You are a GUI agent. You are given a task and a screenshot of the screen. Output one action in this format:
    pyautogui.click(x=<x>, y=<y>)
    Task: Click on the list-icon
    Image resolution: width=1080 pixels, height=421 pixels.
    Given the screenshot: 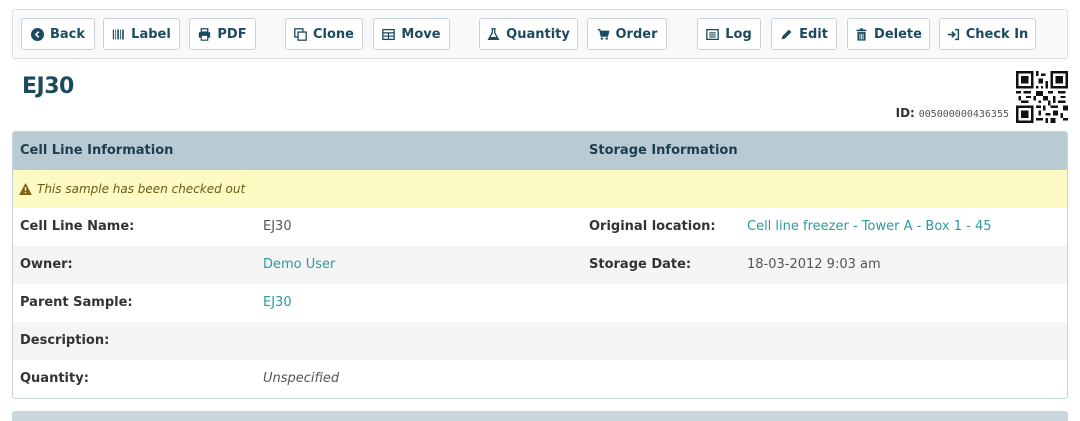 What is the action you would take?
    pyautogui.click(x=713, y=34)
    